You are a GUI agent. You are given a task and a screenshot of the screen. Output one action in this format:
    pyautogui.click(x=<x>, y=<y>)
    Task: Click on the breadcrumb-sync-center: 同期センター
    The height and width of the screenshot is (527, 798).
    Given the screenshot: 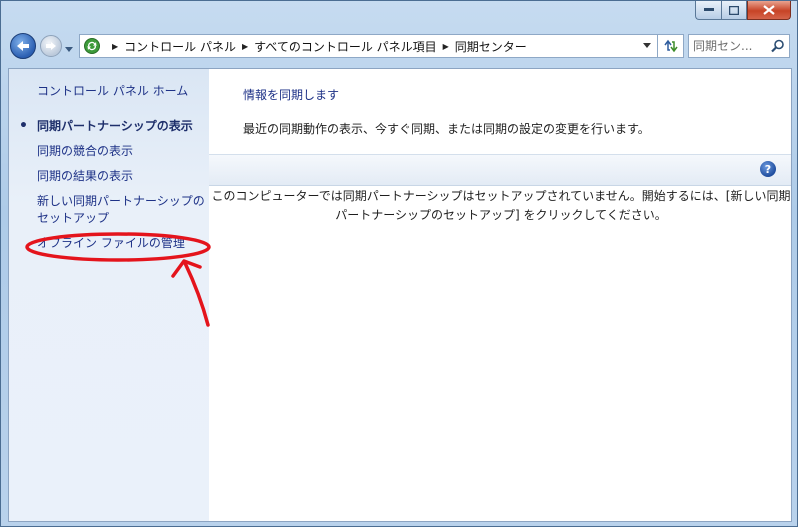 What is the action you would take?
    pyautogui.click(x=491, y=46)
    